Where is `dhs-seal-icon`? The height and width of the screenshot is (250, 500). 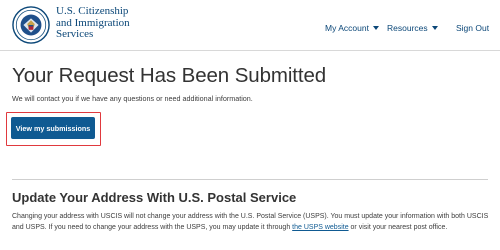 dhs-seal-icon is located at coordinates (31, 25).